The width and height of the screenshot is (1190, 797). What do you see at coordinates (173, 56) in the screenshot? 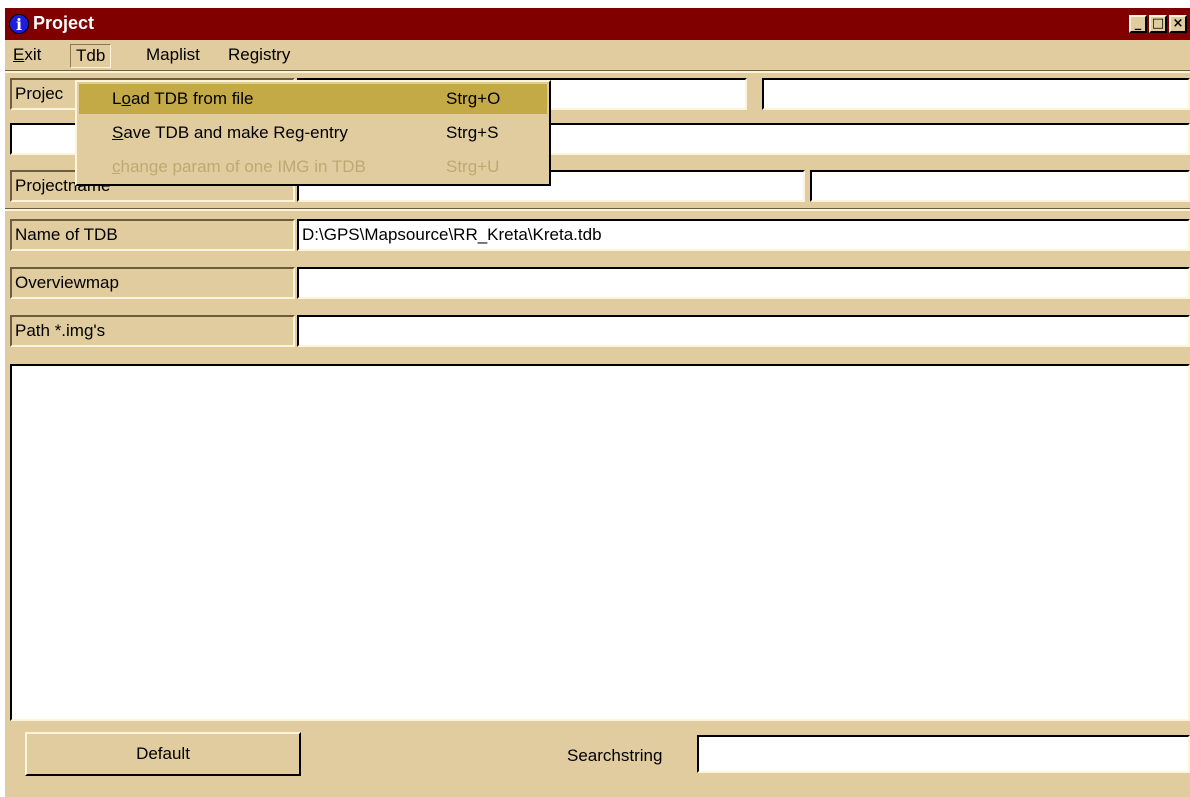
I see `menu-maplist: Maplist` at bounding box center [173, 56].